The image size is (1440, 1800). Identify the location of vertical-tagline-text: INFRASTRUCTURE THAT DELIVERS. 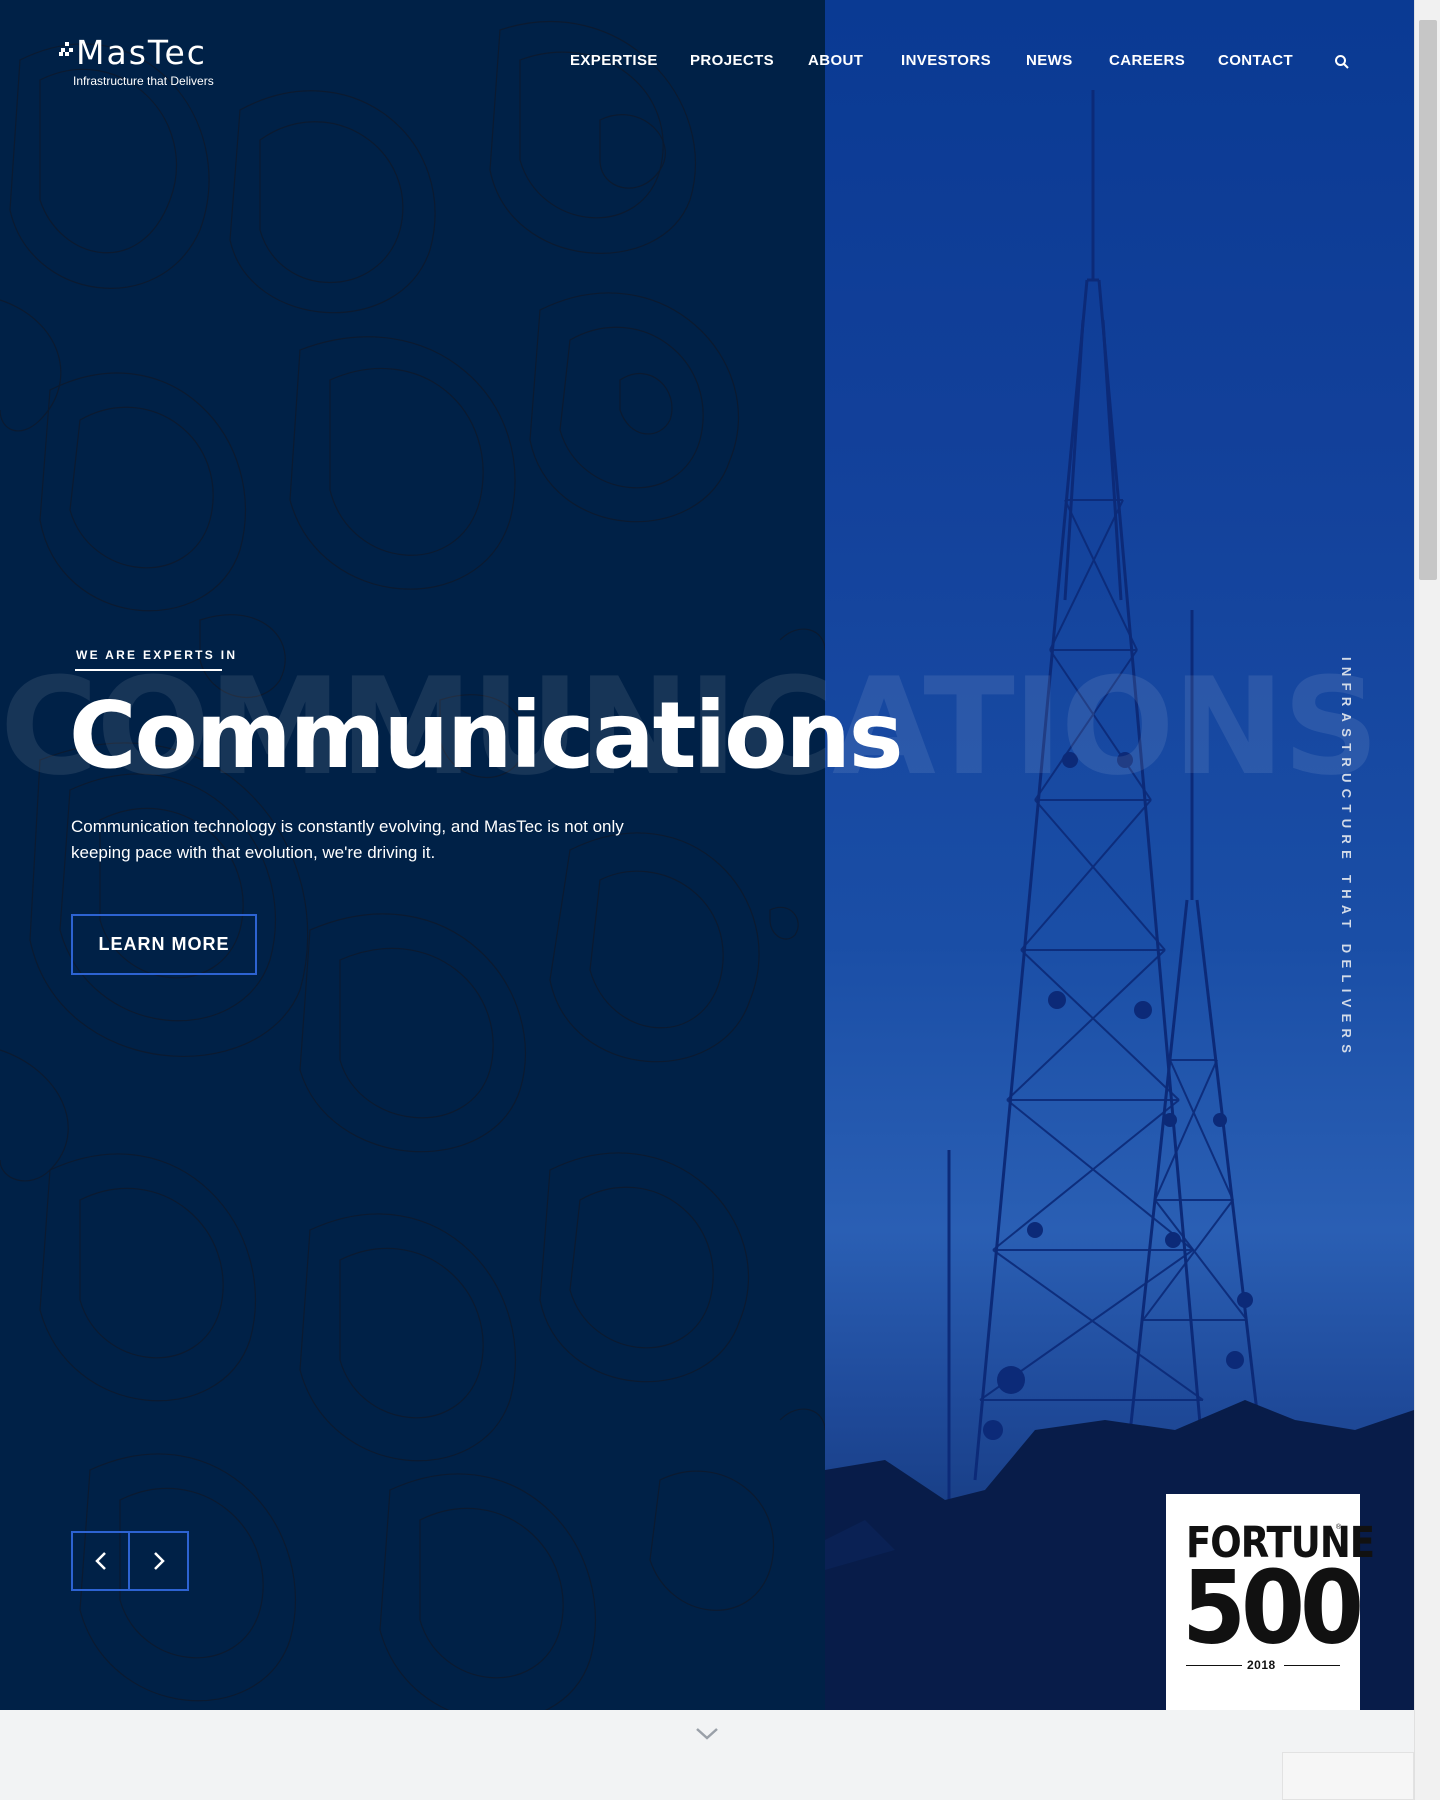
(1346, 858).